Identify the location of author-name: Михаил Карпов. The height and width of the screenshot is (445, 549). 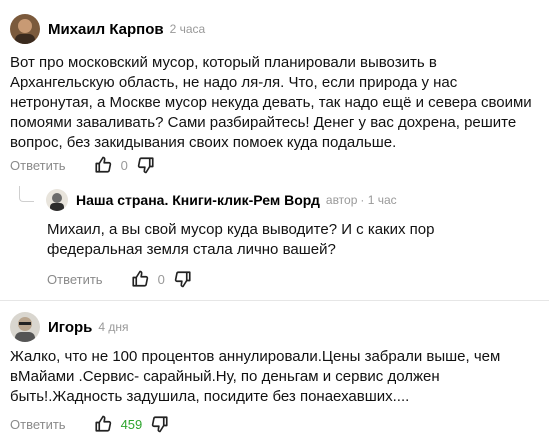
(106, 29).